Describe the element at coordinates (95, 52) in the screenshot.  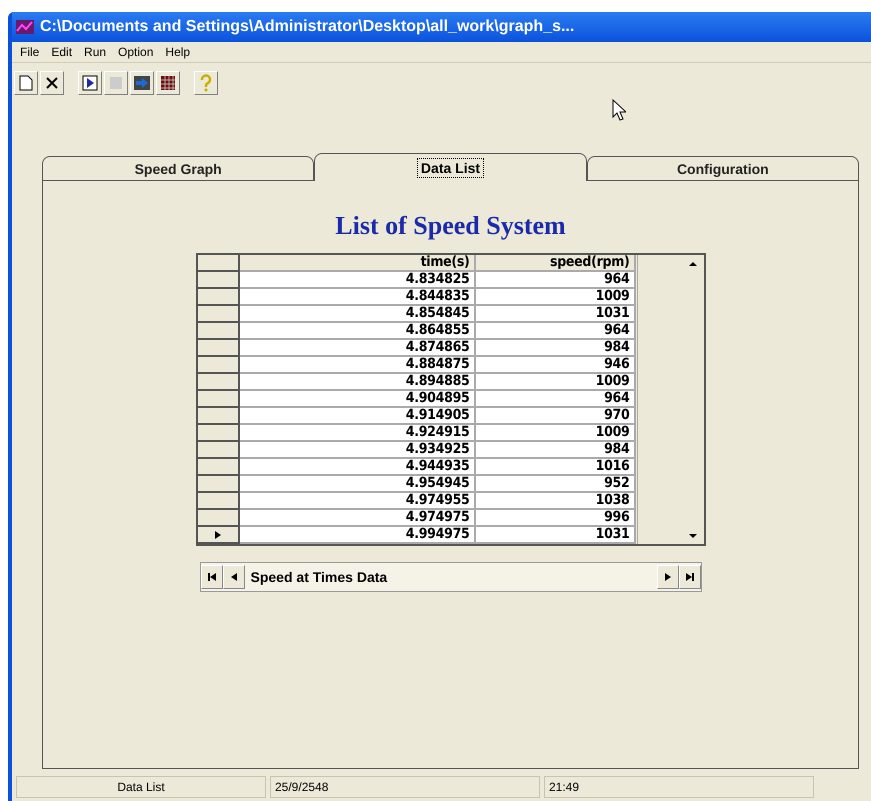
I see `menu-item: Run` at that location.